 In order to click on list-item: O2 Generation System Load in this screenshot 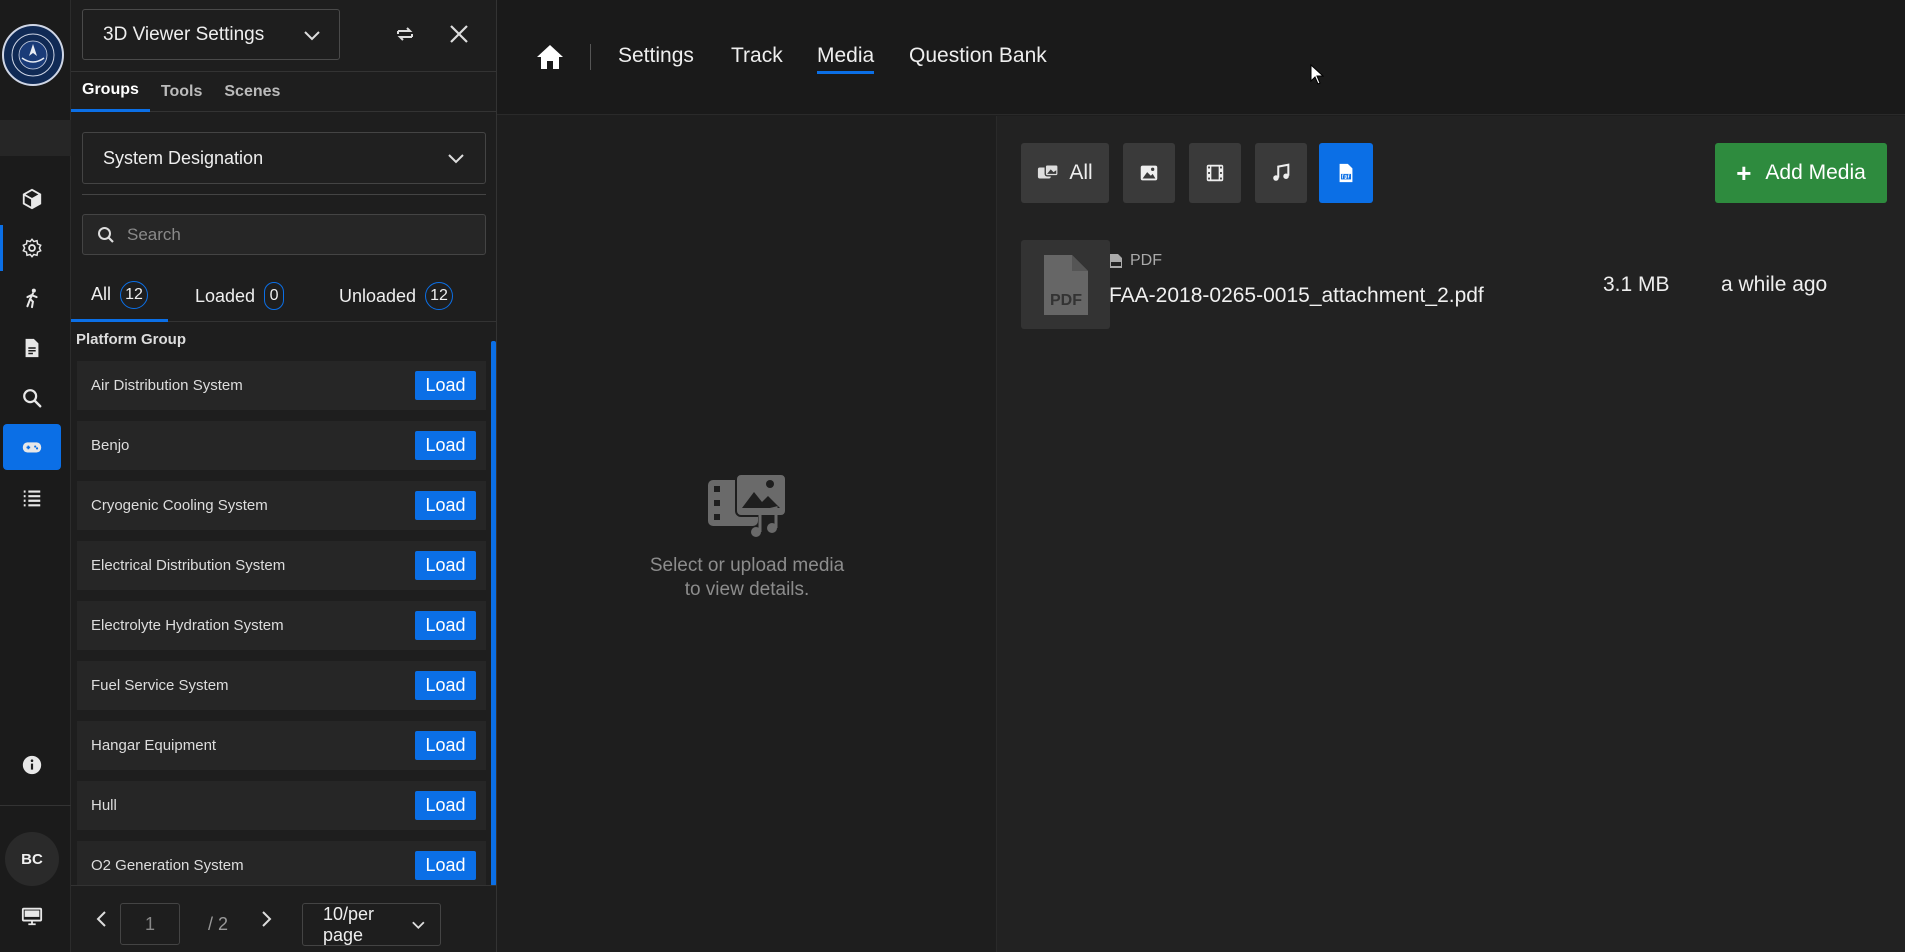, I will do `click(281, 863)`.